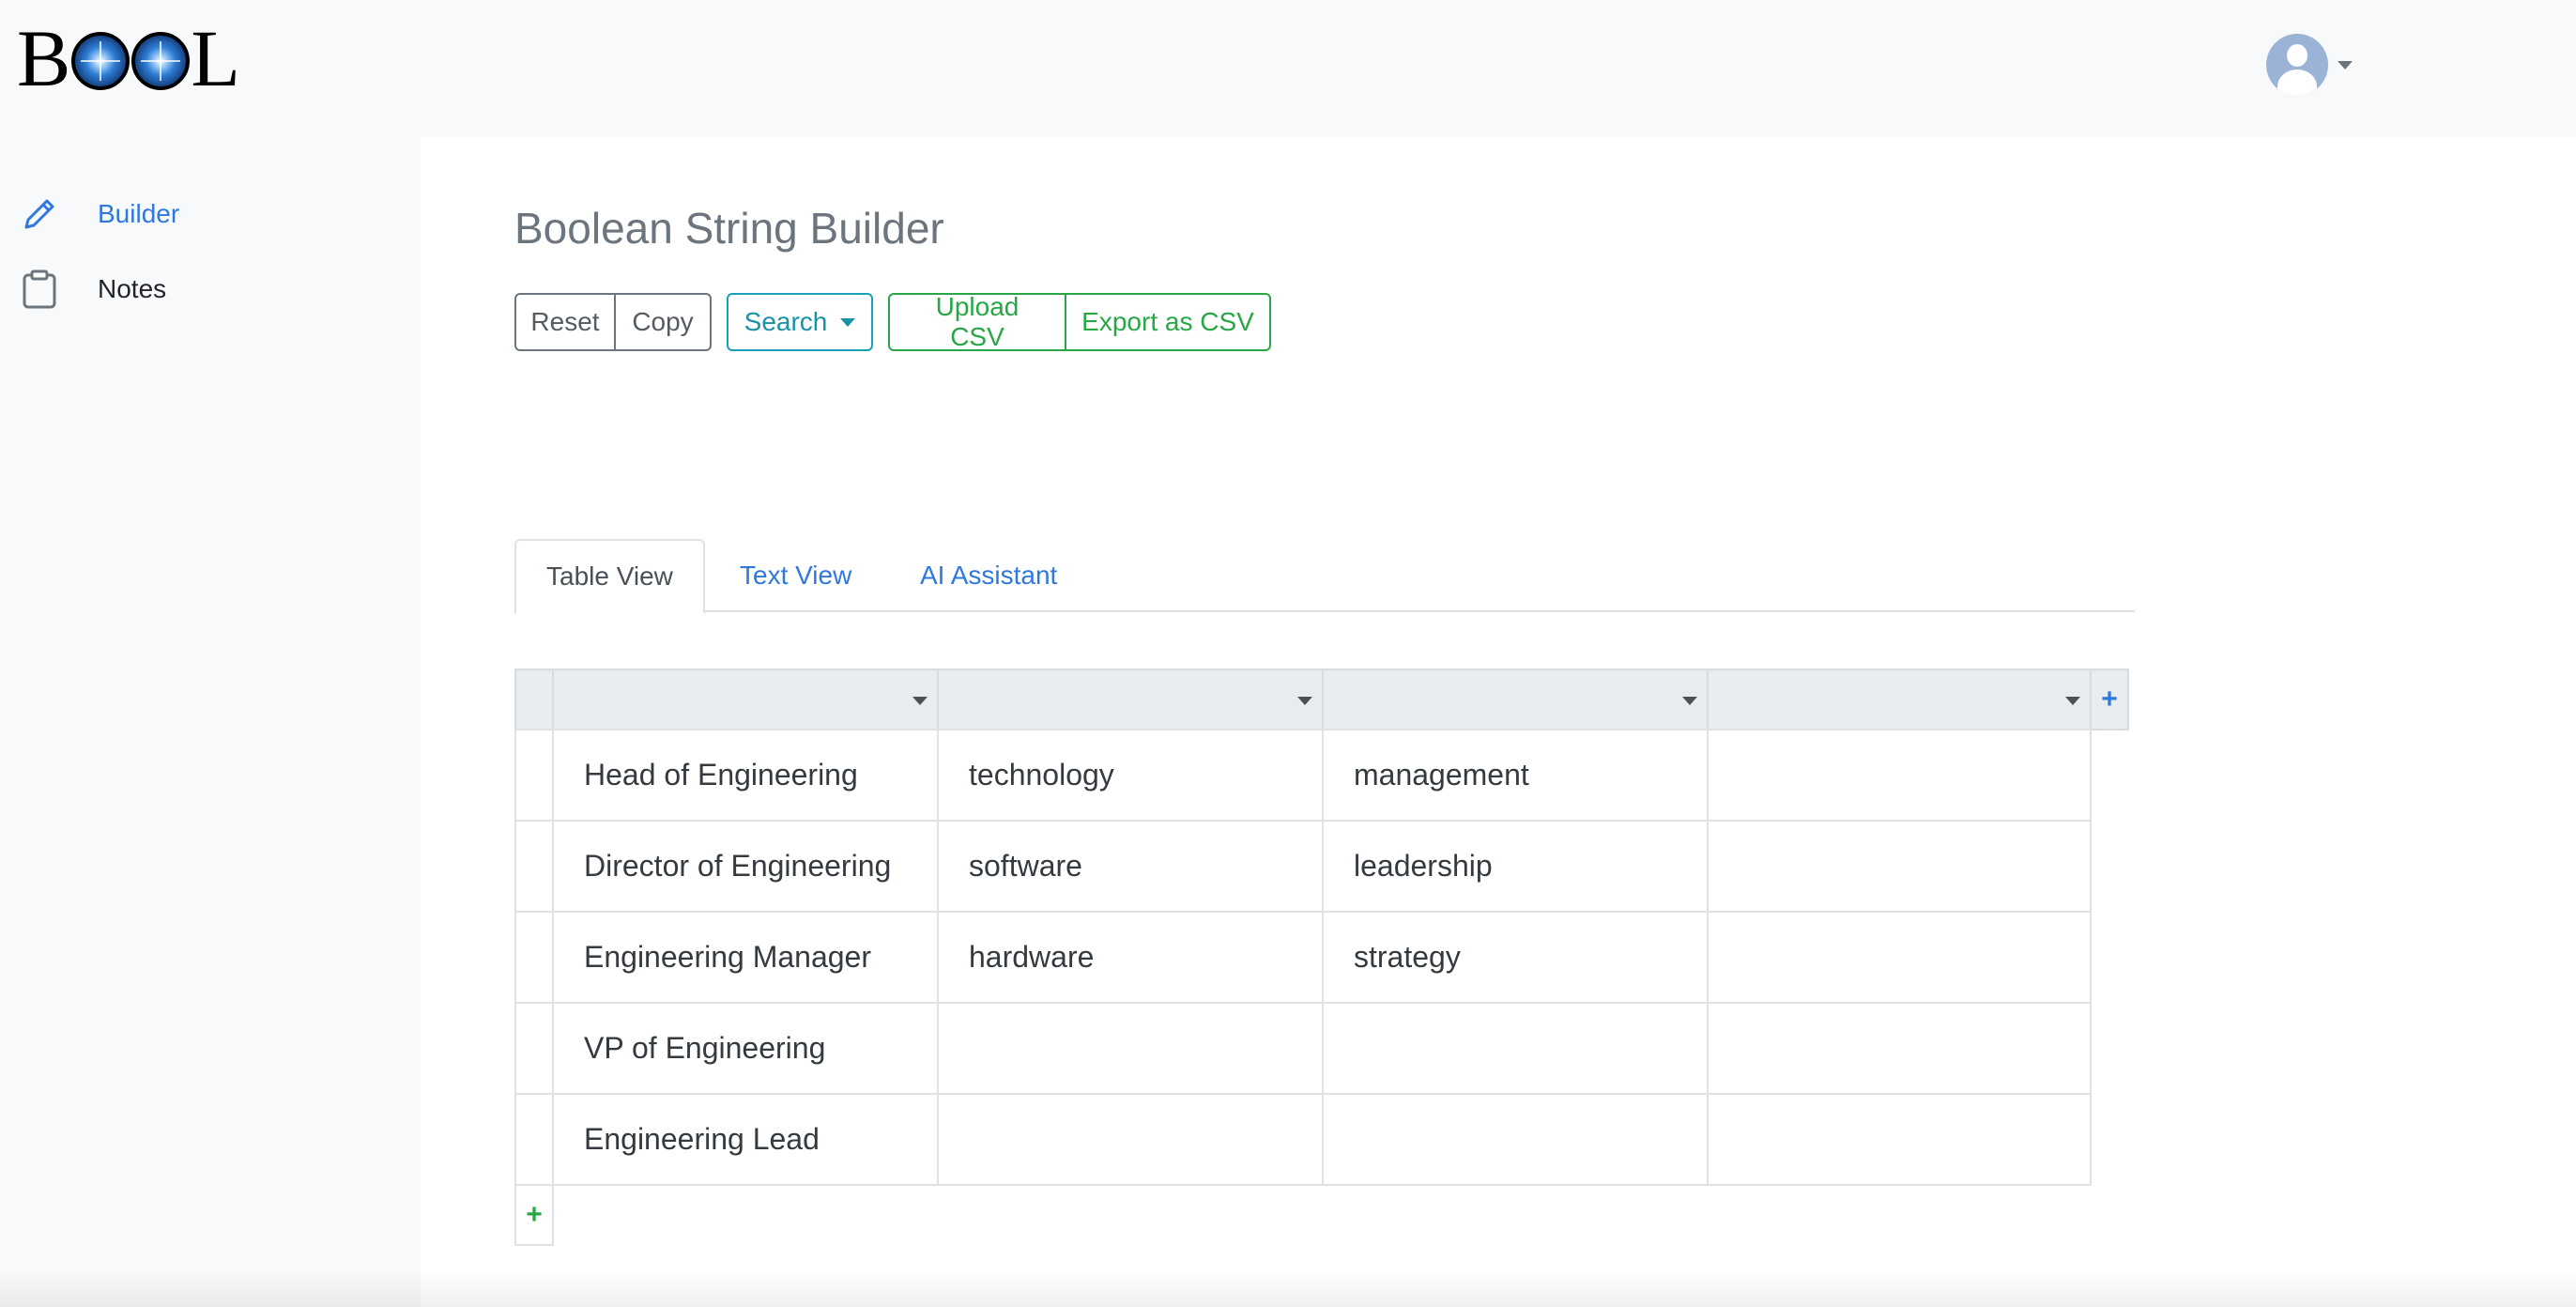 This screenshot has width=2576, height=1307. Describe the element at coordinates (210, 722) in the screenshot. I see `sidebar: Builder Notes` at that location.